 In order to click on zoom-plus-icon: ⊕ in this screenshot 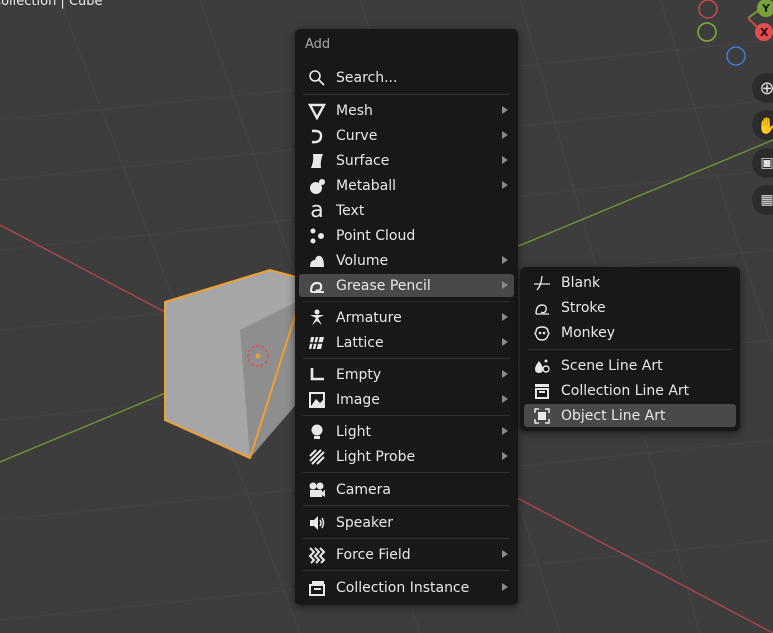, I will do `click(766, 88)`.